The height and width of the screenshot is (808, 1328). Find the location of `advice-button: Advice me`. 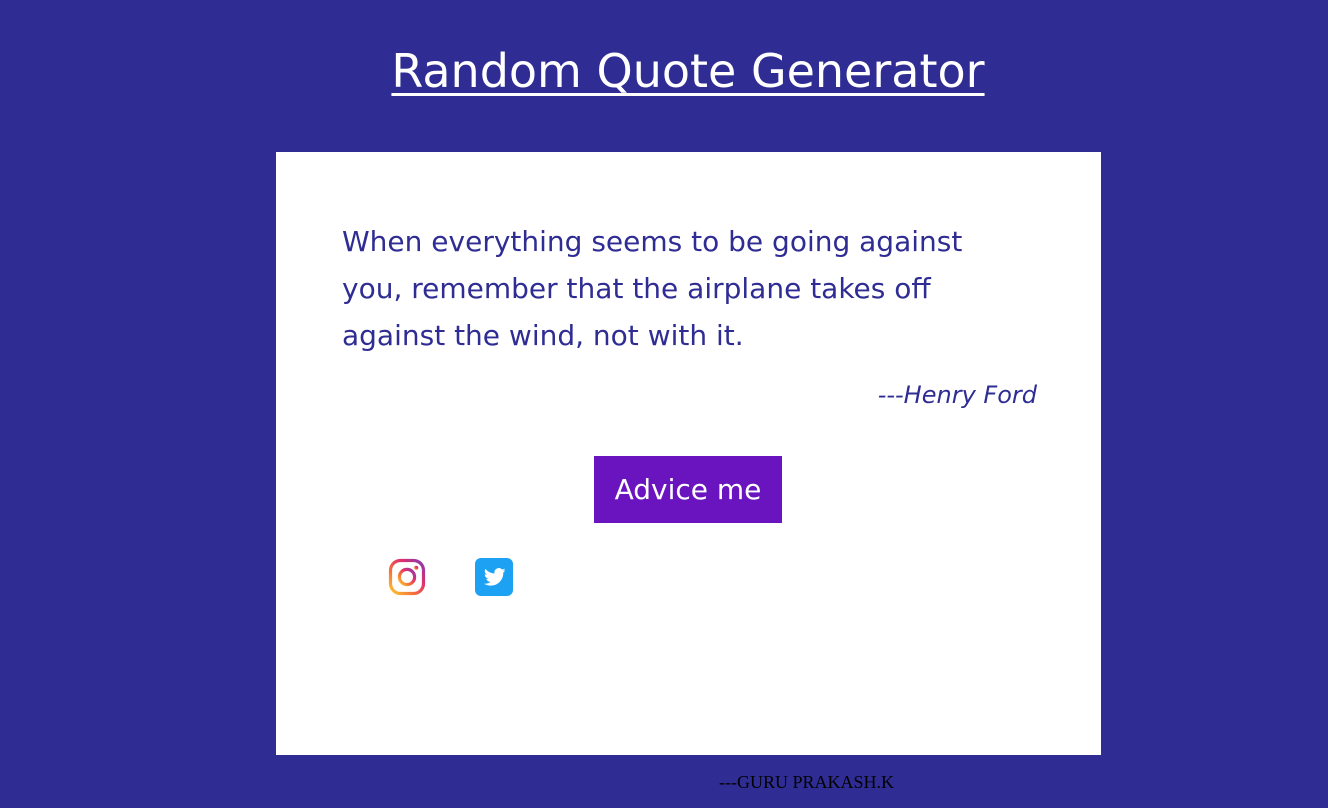

advice-button: Advice me is located at coordinates (688, 489).